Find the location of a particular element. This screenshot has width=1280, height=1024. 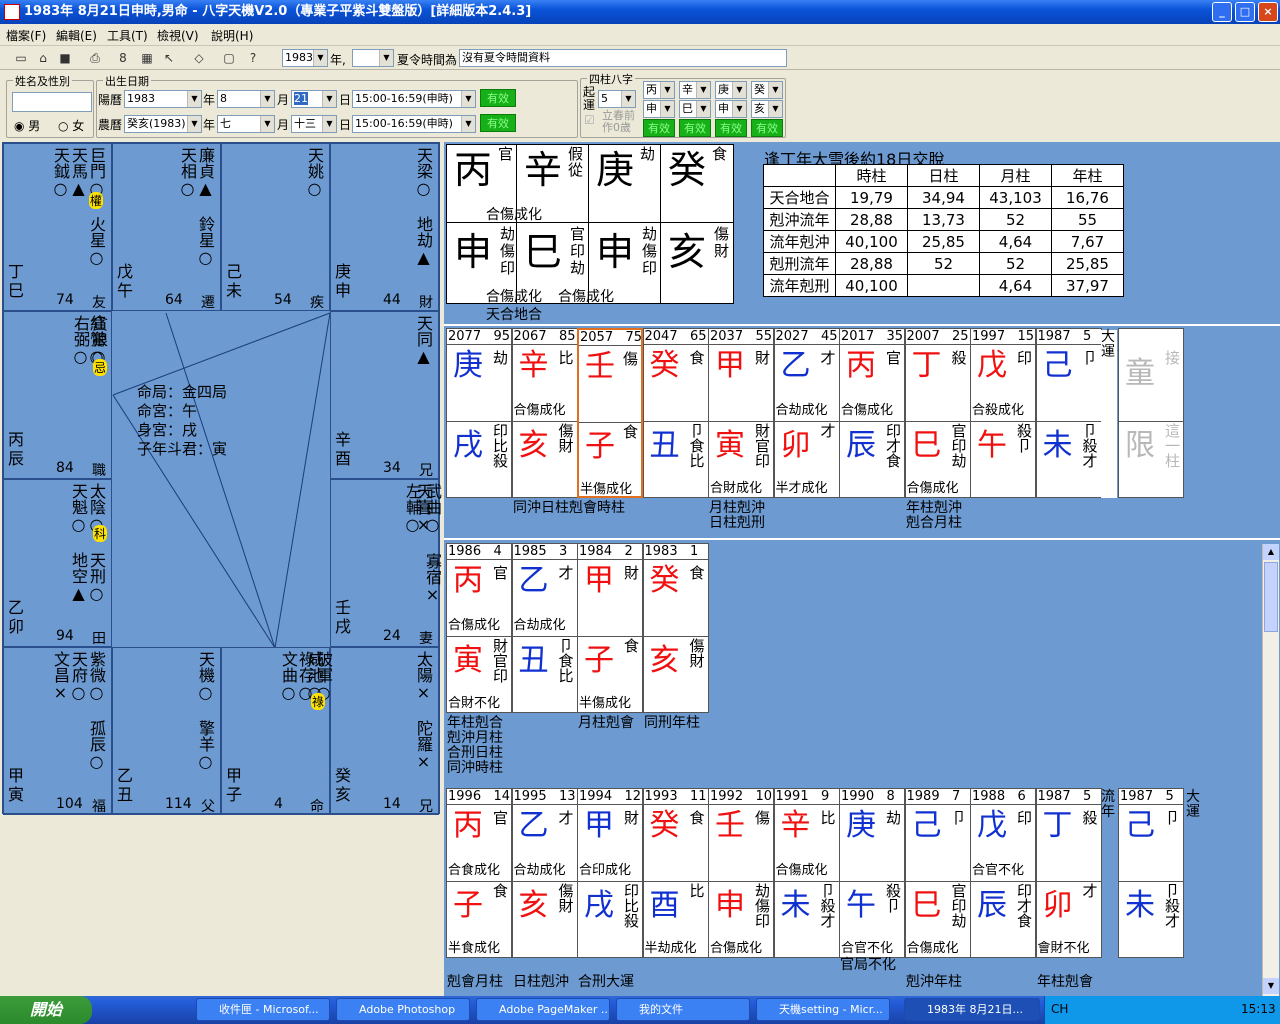

luck-column: 1994 12 甲財戌印比殺 合印成化 is located at coordinates (610, 873).